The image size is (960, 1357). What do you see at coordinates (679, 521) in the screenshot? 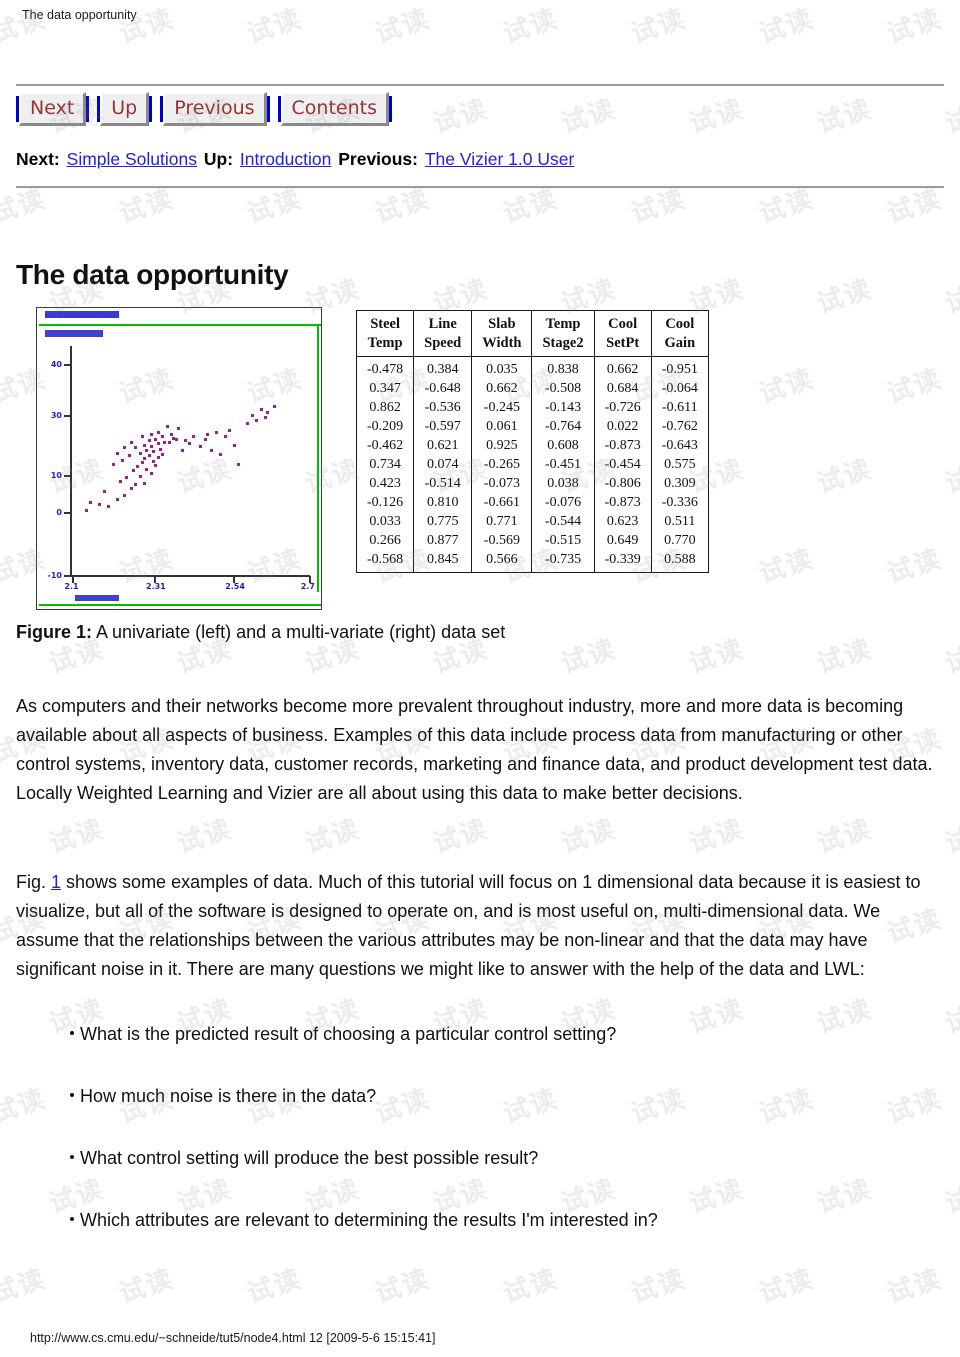
I see `table-cell: 0.511` at bounding box center [679, 521].